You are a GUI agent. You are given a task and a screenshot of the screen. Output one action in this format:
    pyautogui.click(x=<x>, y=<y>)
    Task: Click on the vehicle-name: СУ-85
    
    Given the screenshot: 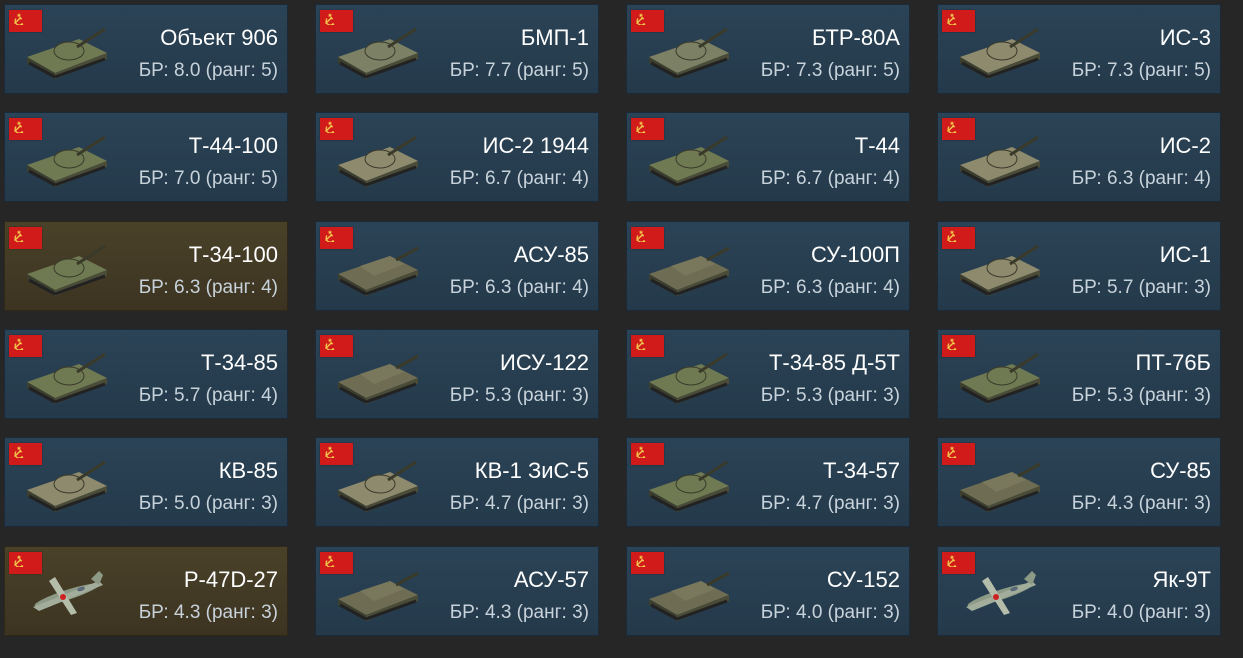 What is the action you would take?
    pyautogui.click(x=1180, y=470)
    